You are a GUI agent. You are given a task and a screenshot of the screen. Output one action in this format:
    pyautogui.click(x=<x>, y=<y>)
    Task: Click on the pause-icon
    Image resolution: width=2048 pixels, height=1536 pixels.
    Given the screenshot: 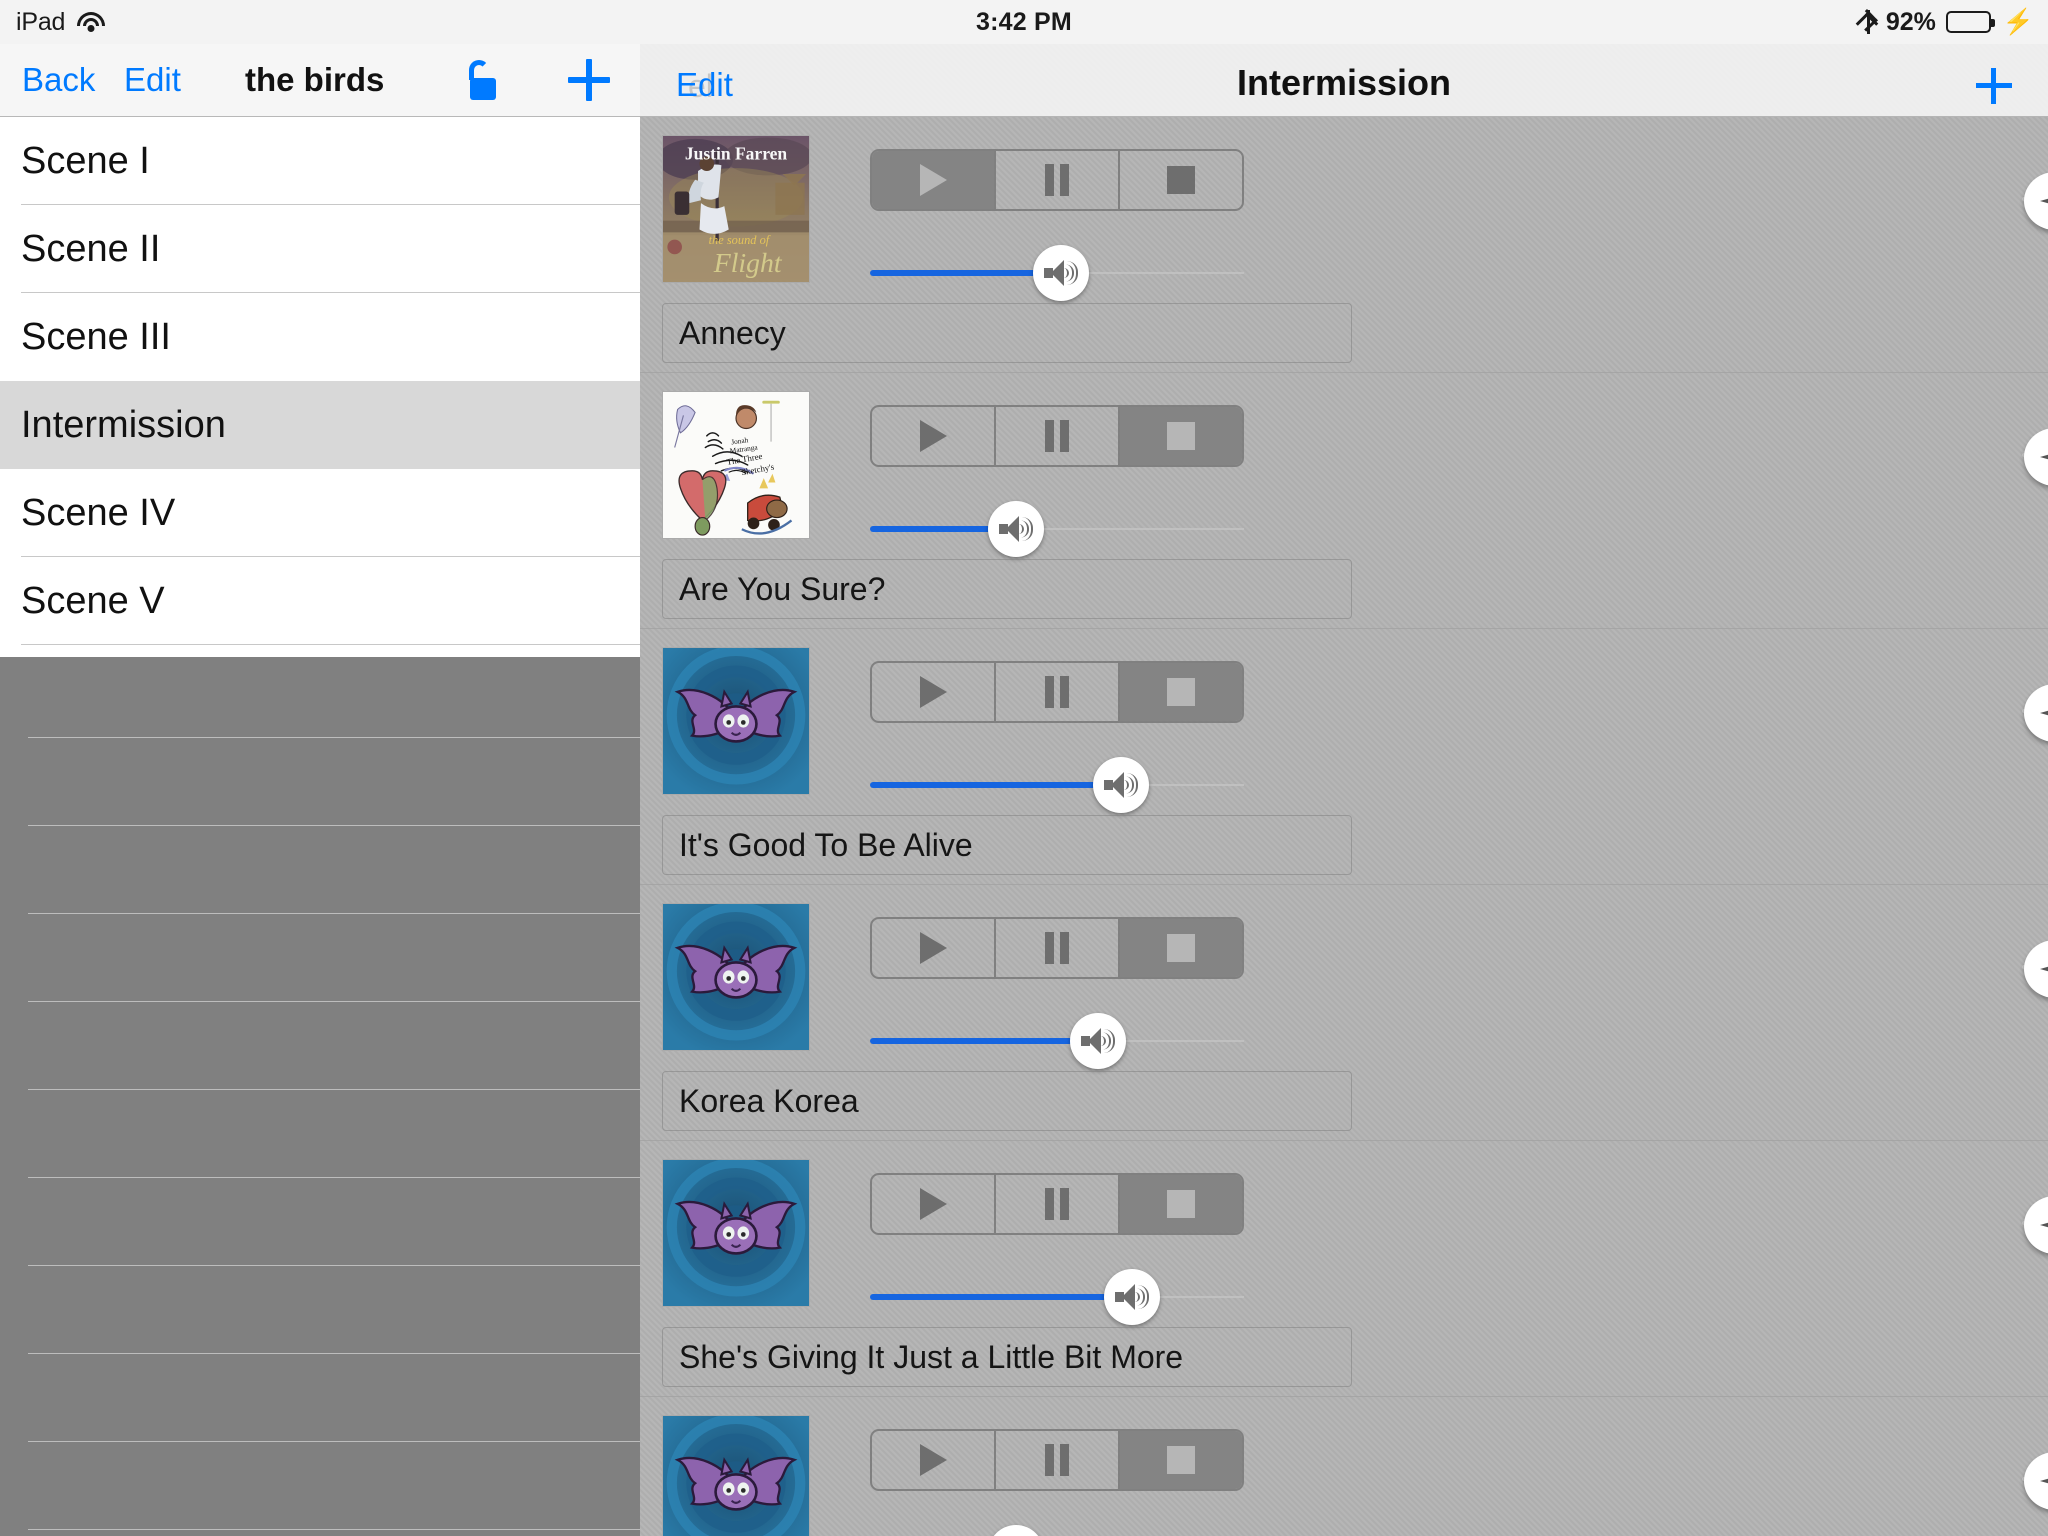 What is the action you would take?
    pyautogui.click(x=1057, y=1460)
    